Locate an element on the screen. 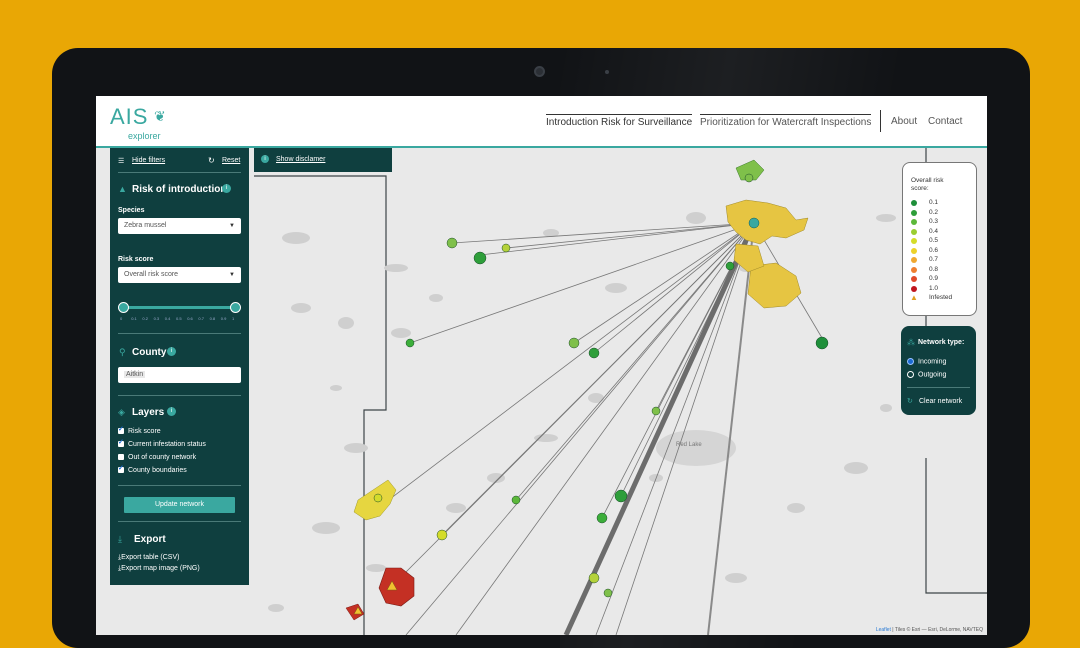 The image size is (1080, 648). slider-tick-label: 0.6 is located at coordinates (190, 318).